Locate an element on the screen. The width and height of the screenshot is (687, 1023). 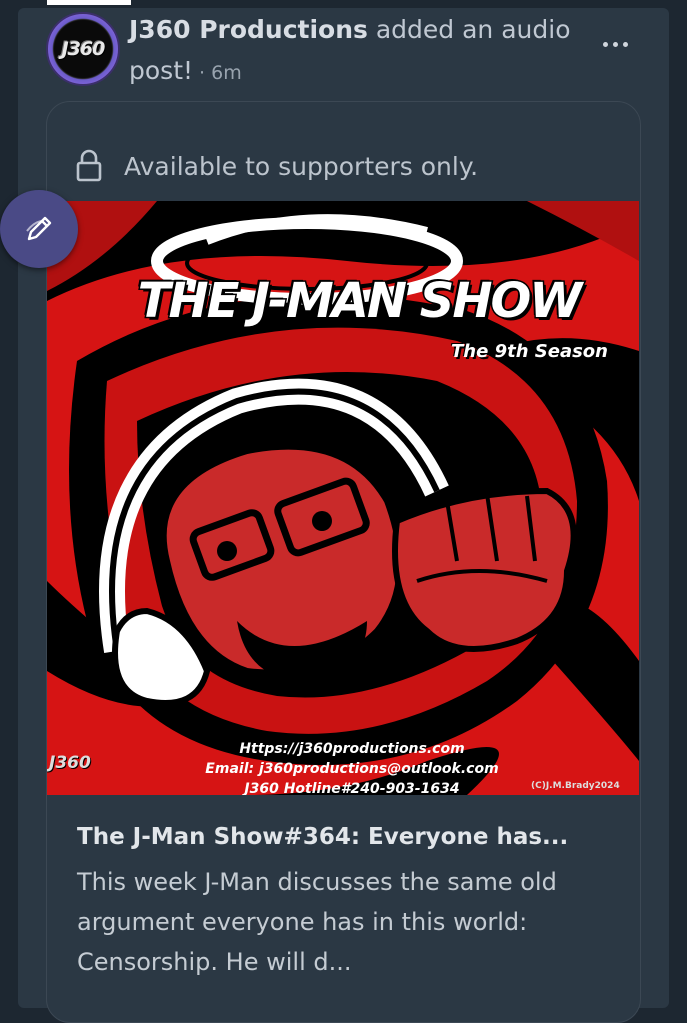
cover-hotline: J360 Hotline#240-903-1634 is located at coordinates (352, 788).